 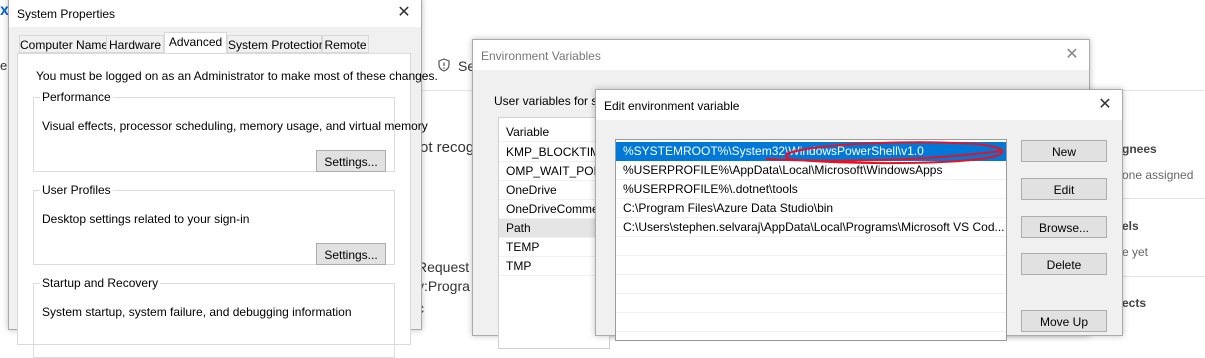 I want to click on bg-line-1: ot recog, so click(x=447, y=147).